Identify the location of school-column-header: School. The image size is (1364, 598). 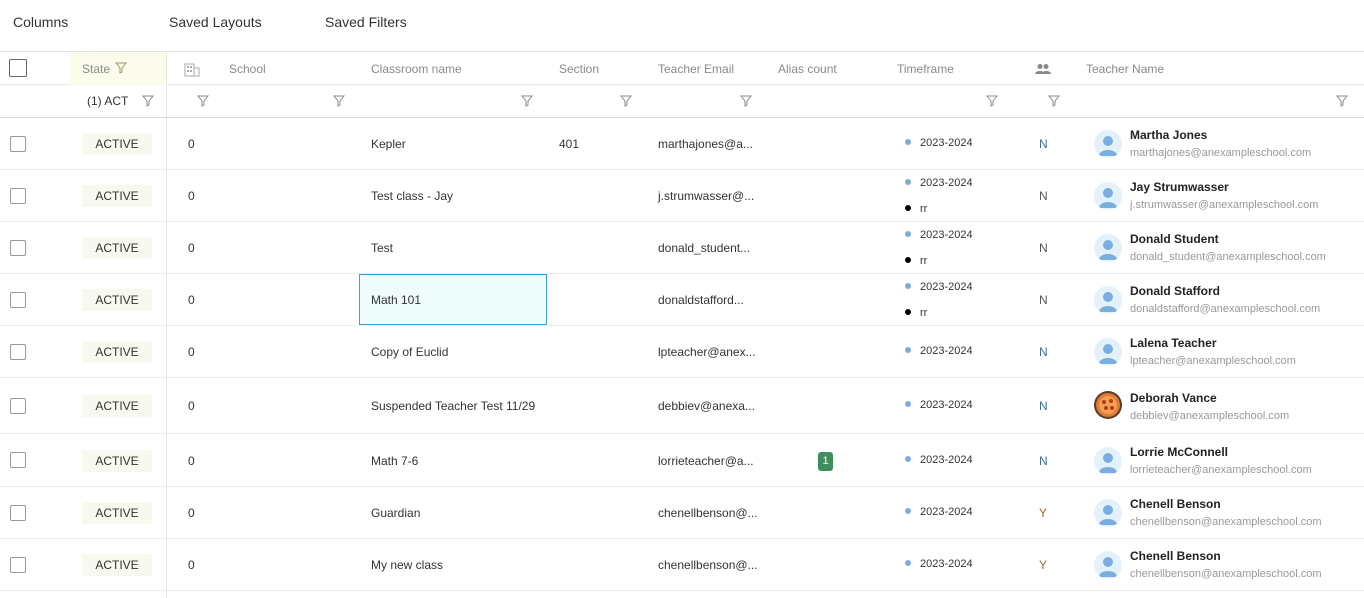
(247, 69).